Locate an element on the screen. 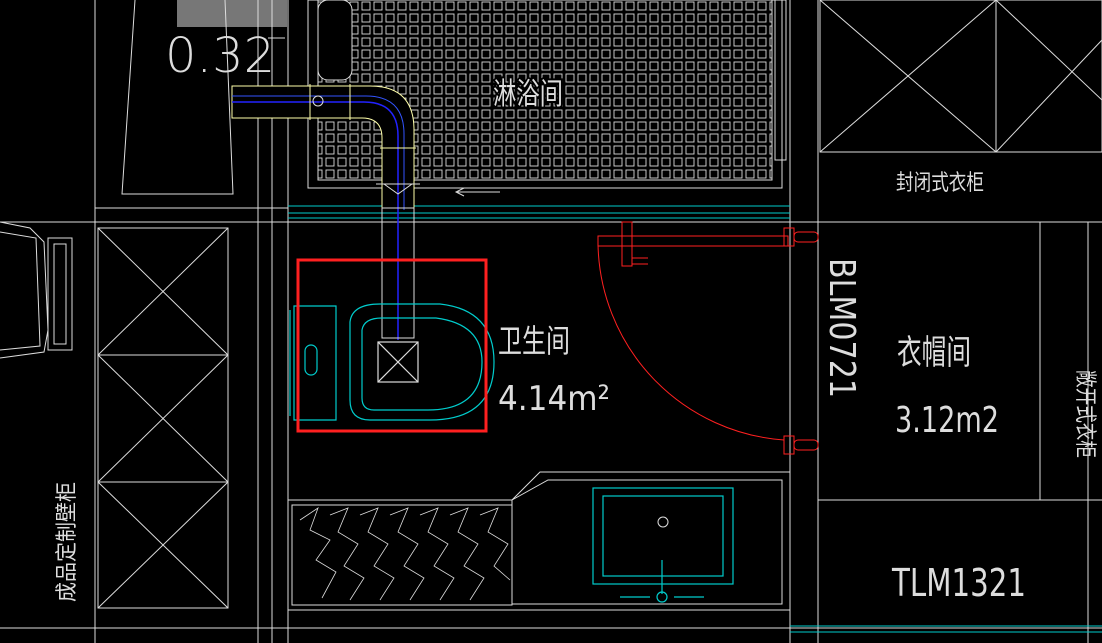  toilet-fixture is located at coordinates (392, 362).